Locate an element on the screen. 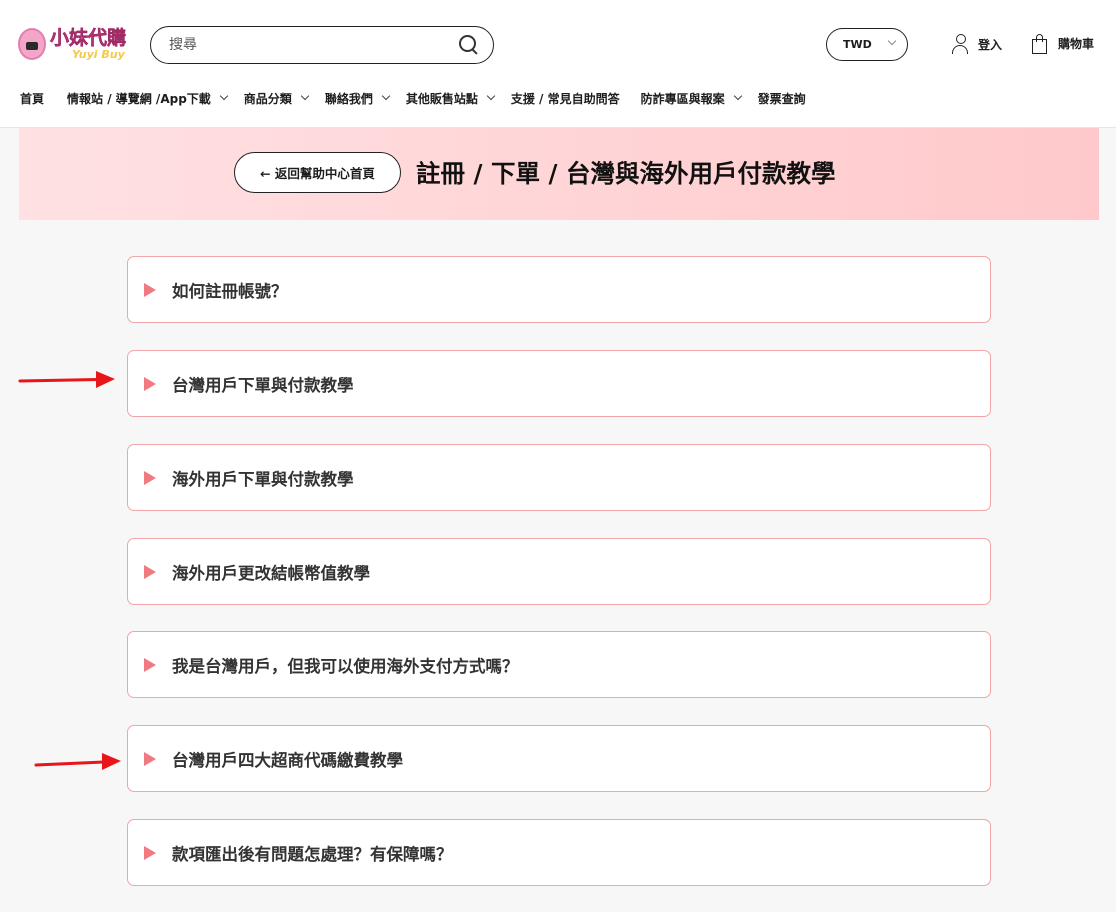 This screenshot has width=1116, height=912. faq-item-label: 款項匯出後有問題怎處理？有保障嗎？ is located at coordinates (312, 854).